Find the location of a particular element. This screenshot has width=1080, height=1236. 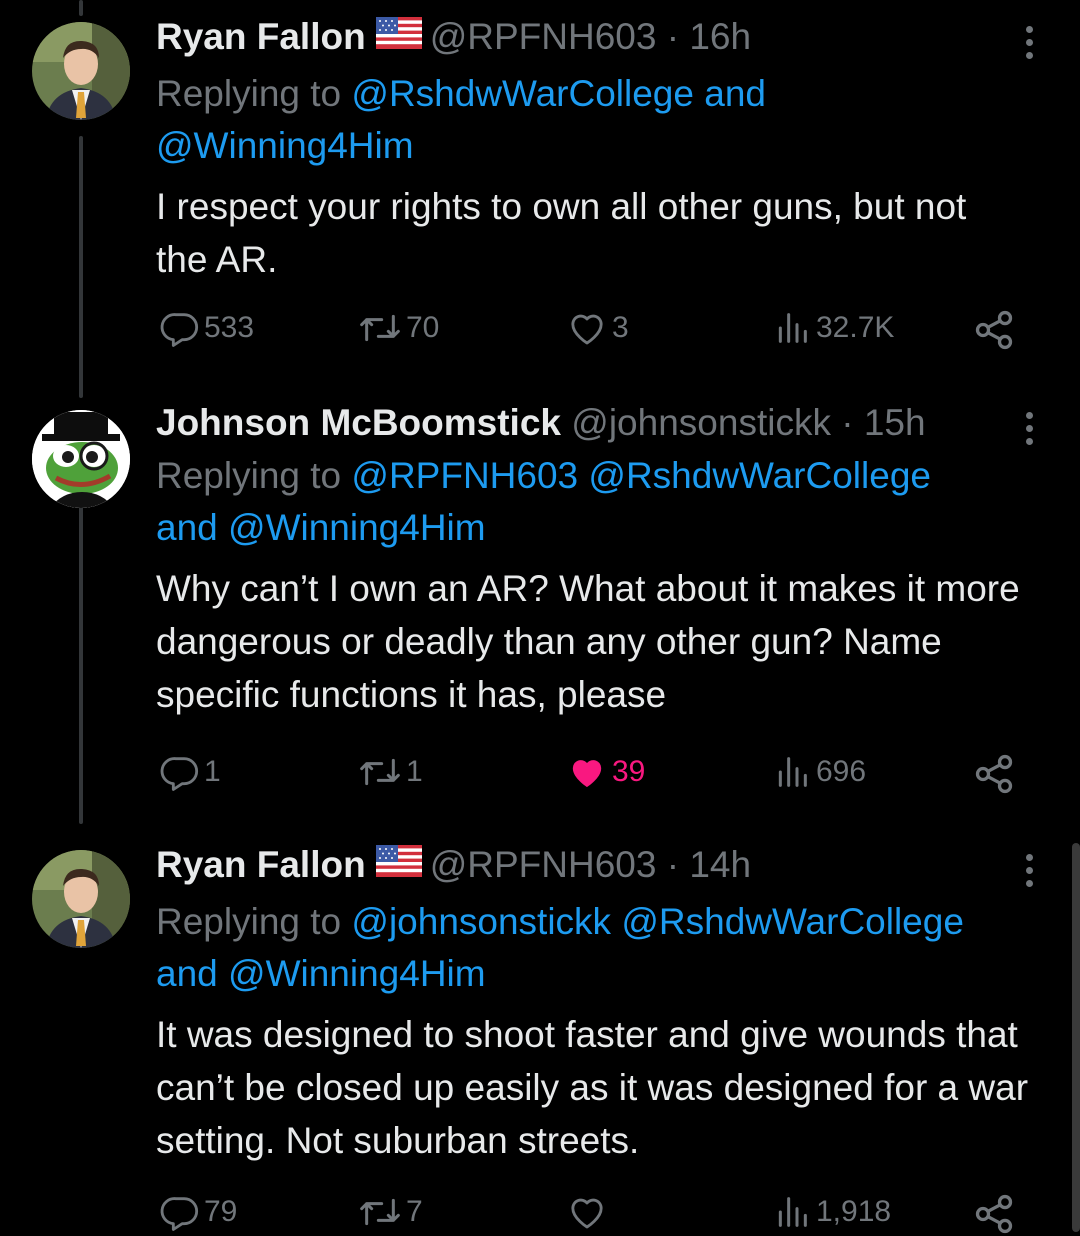

mention-list: @johnsonstickk @RshdwWarCollege is located at coordinates (657, 921).